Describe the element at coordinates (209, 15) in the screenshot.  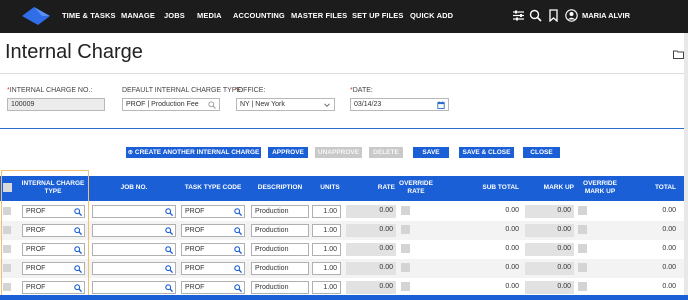
I see `nav-media: MEDIA` at that location.